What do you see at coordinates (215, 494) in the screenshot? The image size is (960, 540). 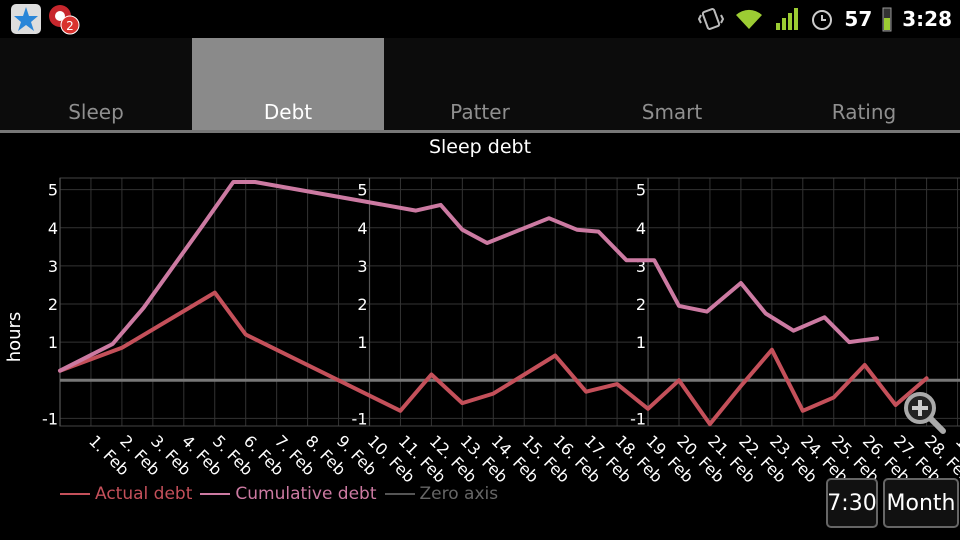 I see `legend-swatch-cumulative` at bounding box center [215, 494].